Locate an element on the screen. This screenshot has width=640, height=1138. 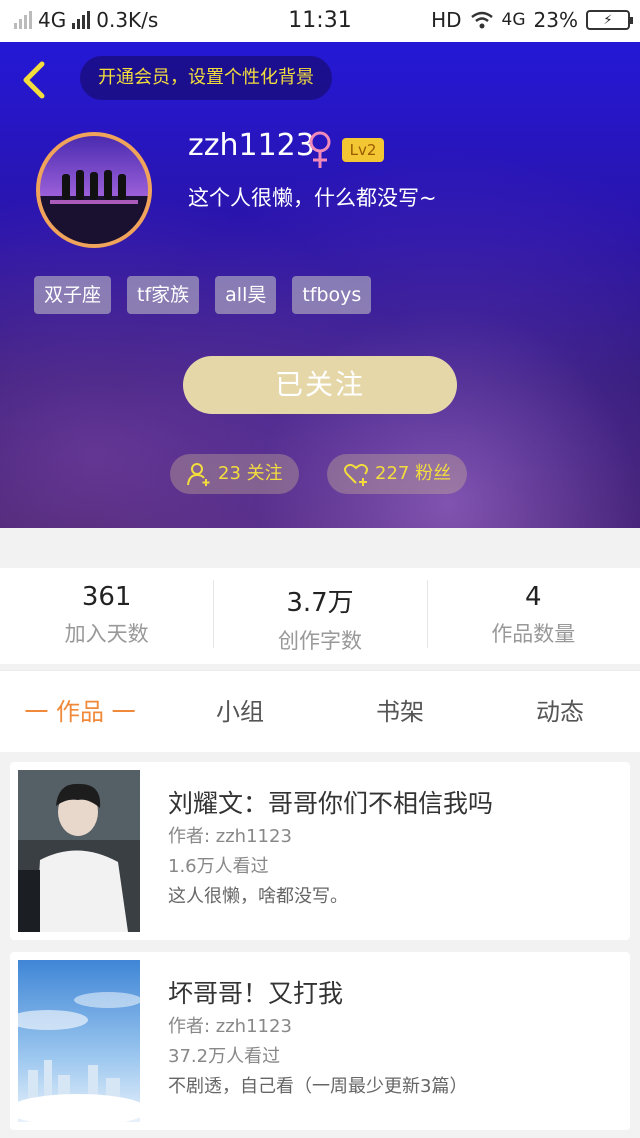
tag-item: all昊 is located at coordinates (246, 295).